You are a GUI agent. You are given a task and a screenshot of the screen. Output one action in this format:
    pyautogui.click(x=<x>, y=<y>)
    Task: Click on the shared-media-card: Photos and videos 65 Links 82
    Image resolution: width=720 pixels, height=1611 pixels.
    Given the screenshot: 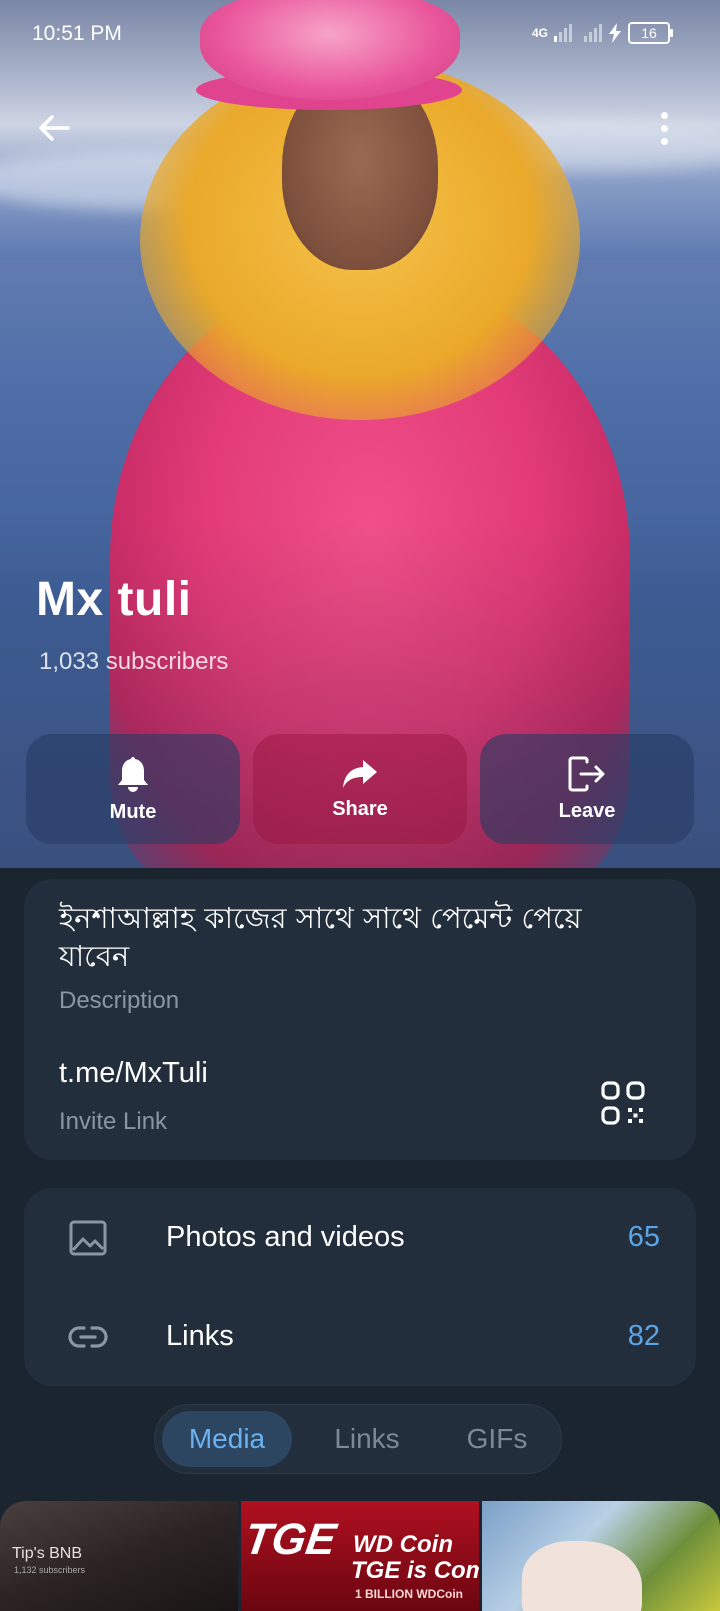 What is the action you would take?
    pyautogui.click(x=360, y=1287)
    